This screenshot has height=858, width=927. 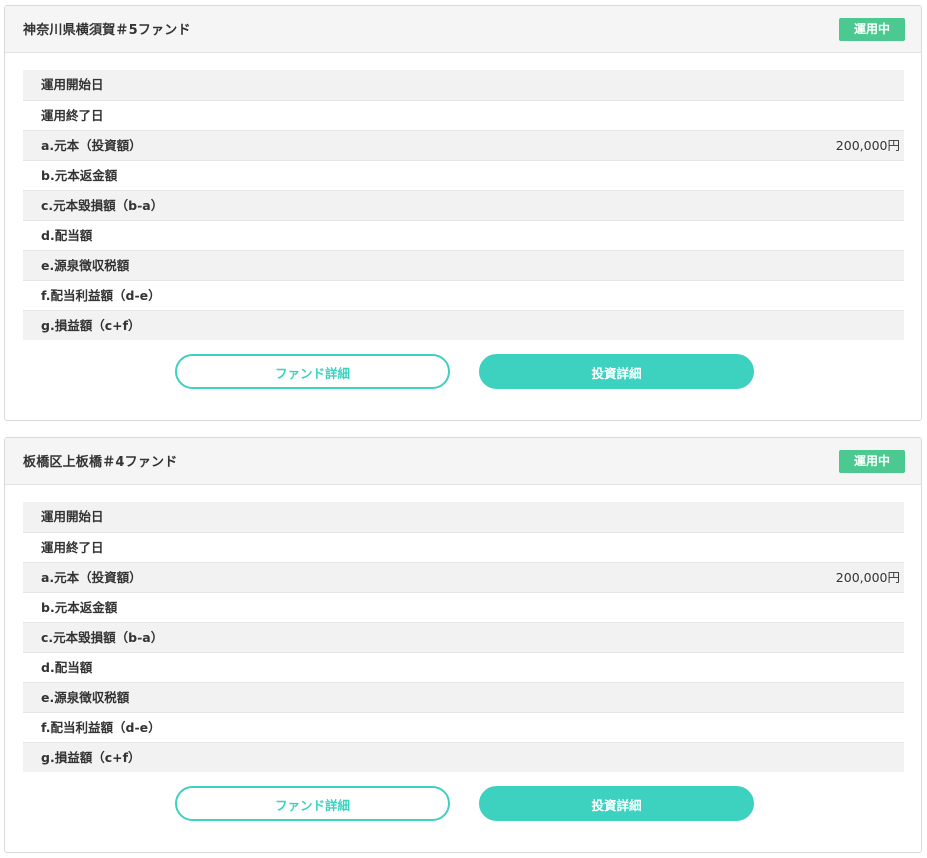 What do you see at coordinates (463, 461) in the screenshot?
I see `fund-card-header: 板橋区上板橋＃4ファンド 運用中` at bounding box center [463, 461].